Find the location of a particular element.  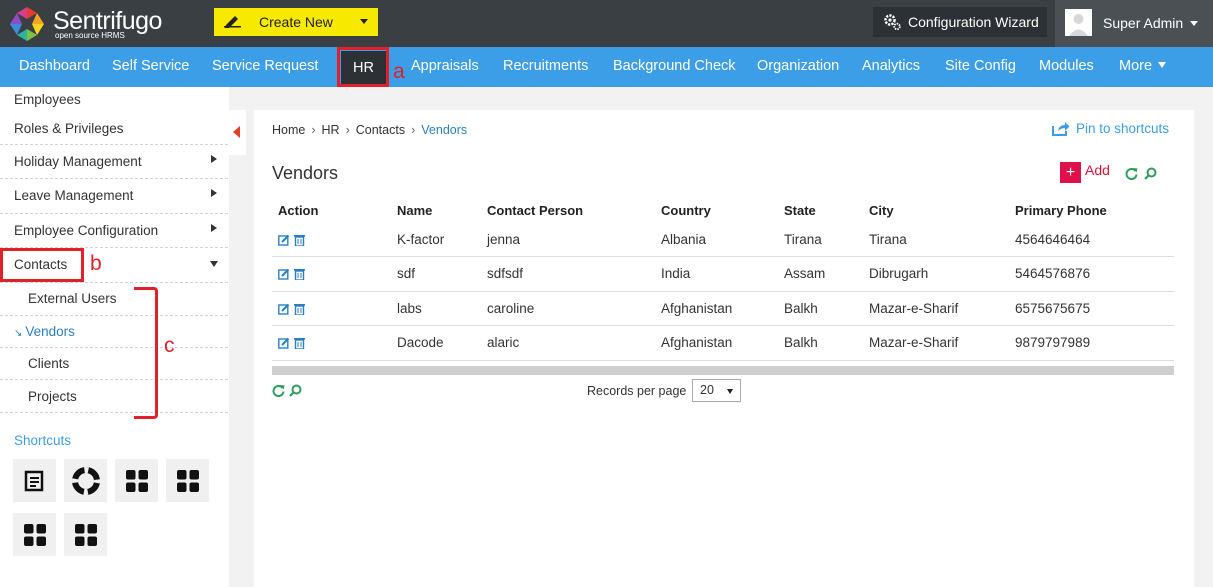

cell-country: Afghanistan is located at coordinates (716, 343).